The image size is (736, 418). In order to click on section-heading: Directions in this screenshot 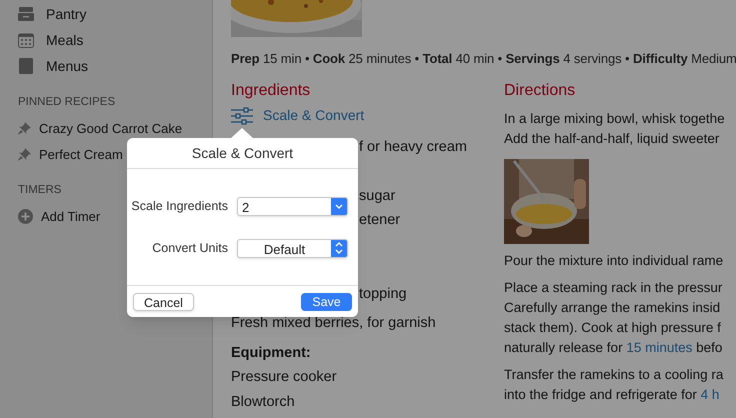, I will do `click(540, 90)`.